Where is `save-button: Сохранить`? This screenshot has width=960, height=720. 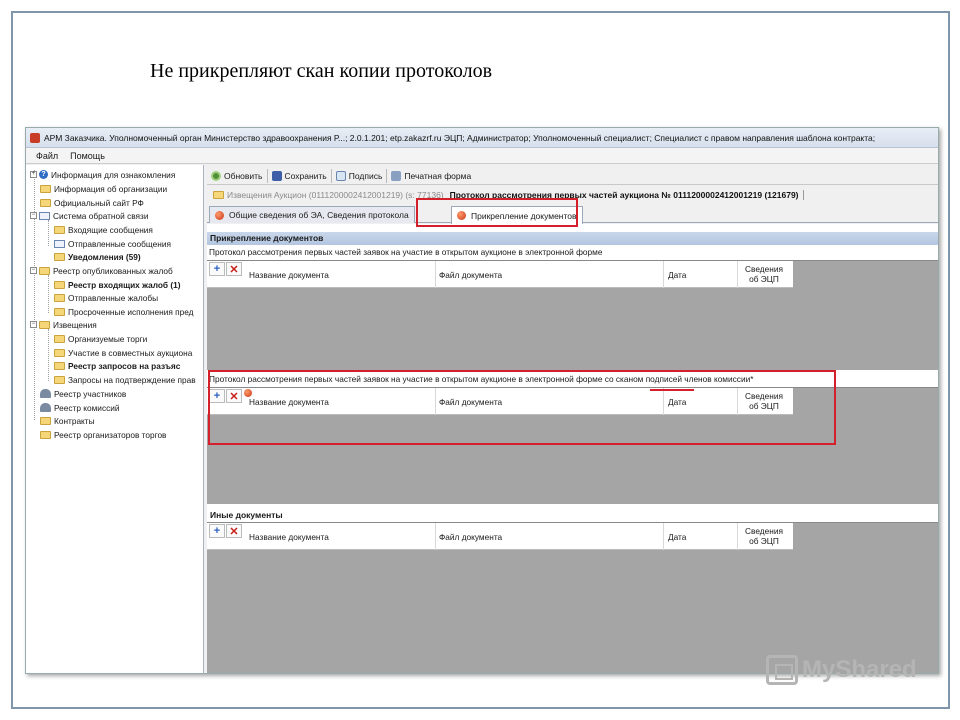
save-button: Сохранить is located at coordinates (300, 175).